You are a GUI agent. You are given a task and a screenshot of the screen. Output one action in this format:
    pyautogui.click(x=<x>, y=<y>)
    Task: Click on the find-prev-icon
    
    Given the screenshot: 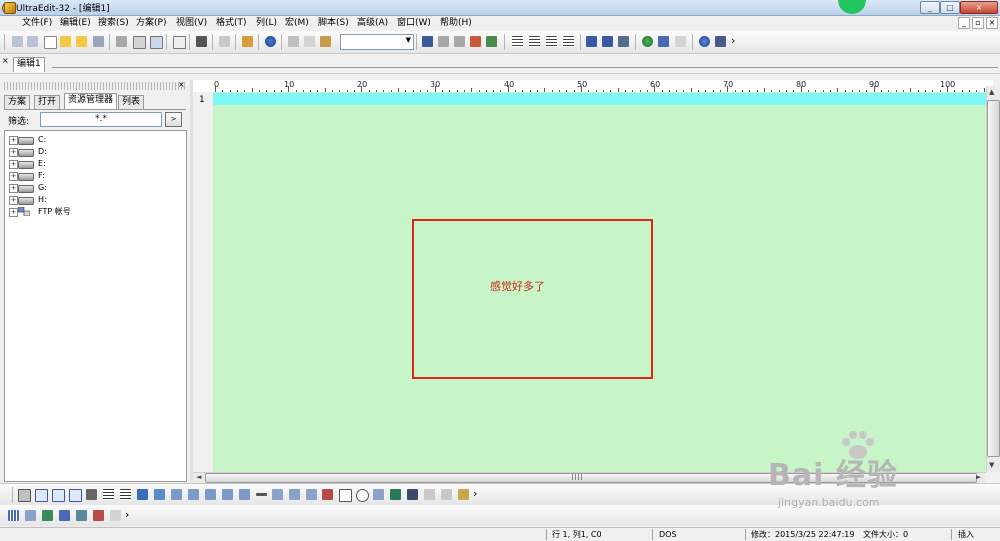 What is the action you would take?
    pyautogui.click(x=443, y=41)
    